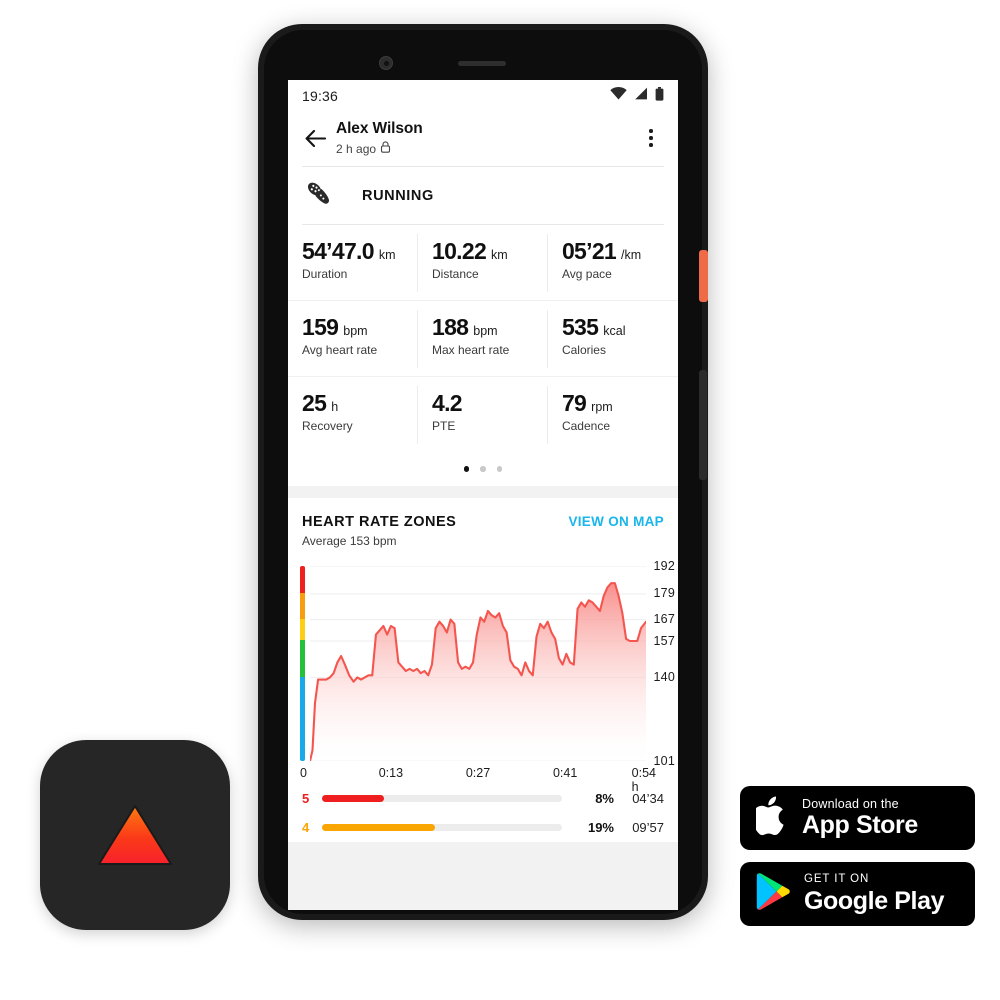 The width and height of the screenshot is (1000, 1000). I want to click on x-tick-label: 0, so click(303, 772).